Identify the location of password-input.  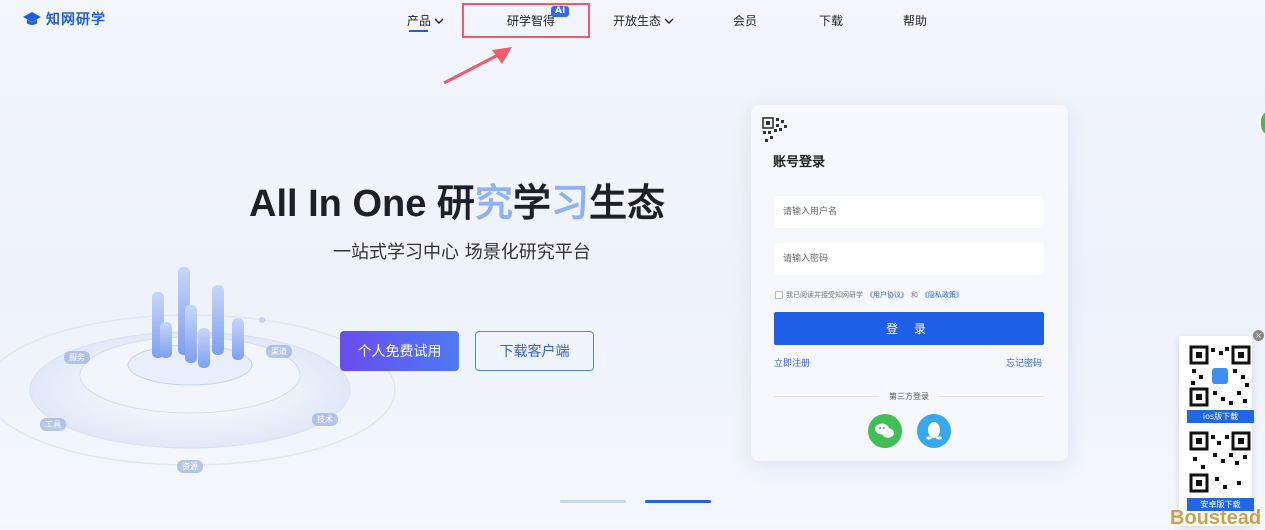
(909, 259).